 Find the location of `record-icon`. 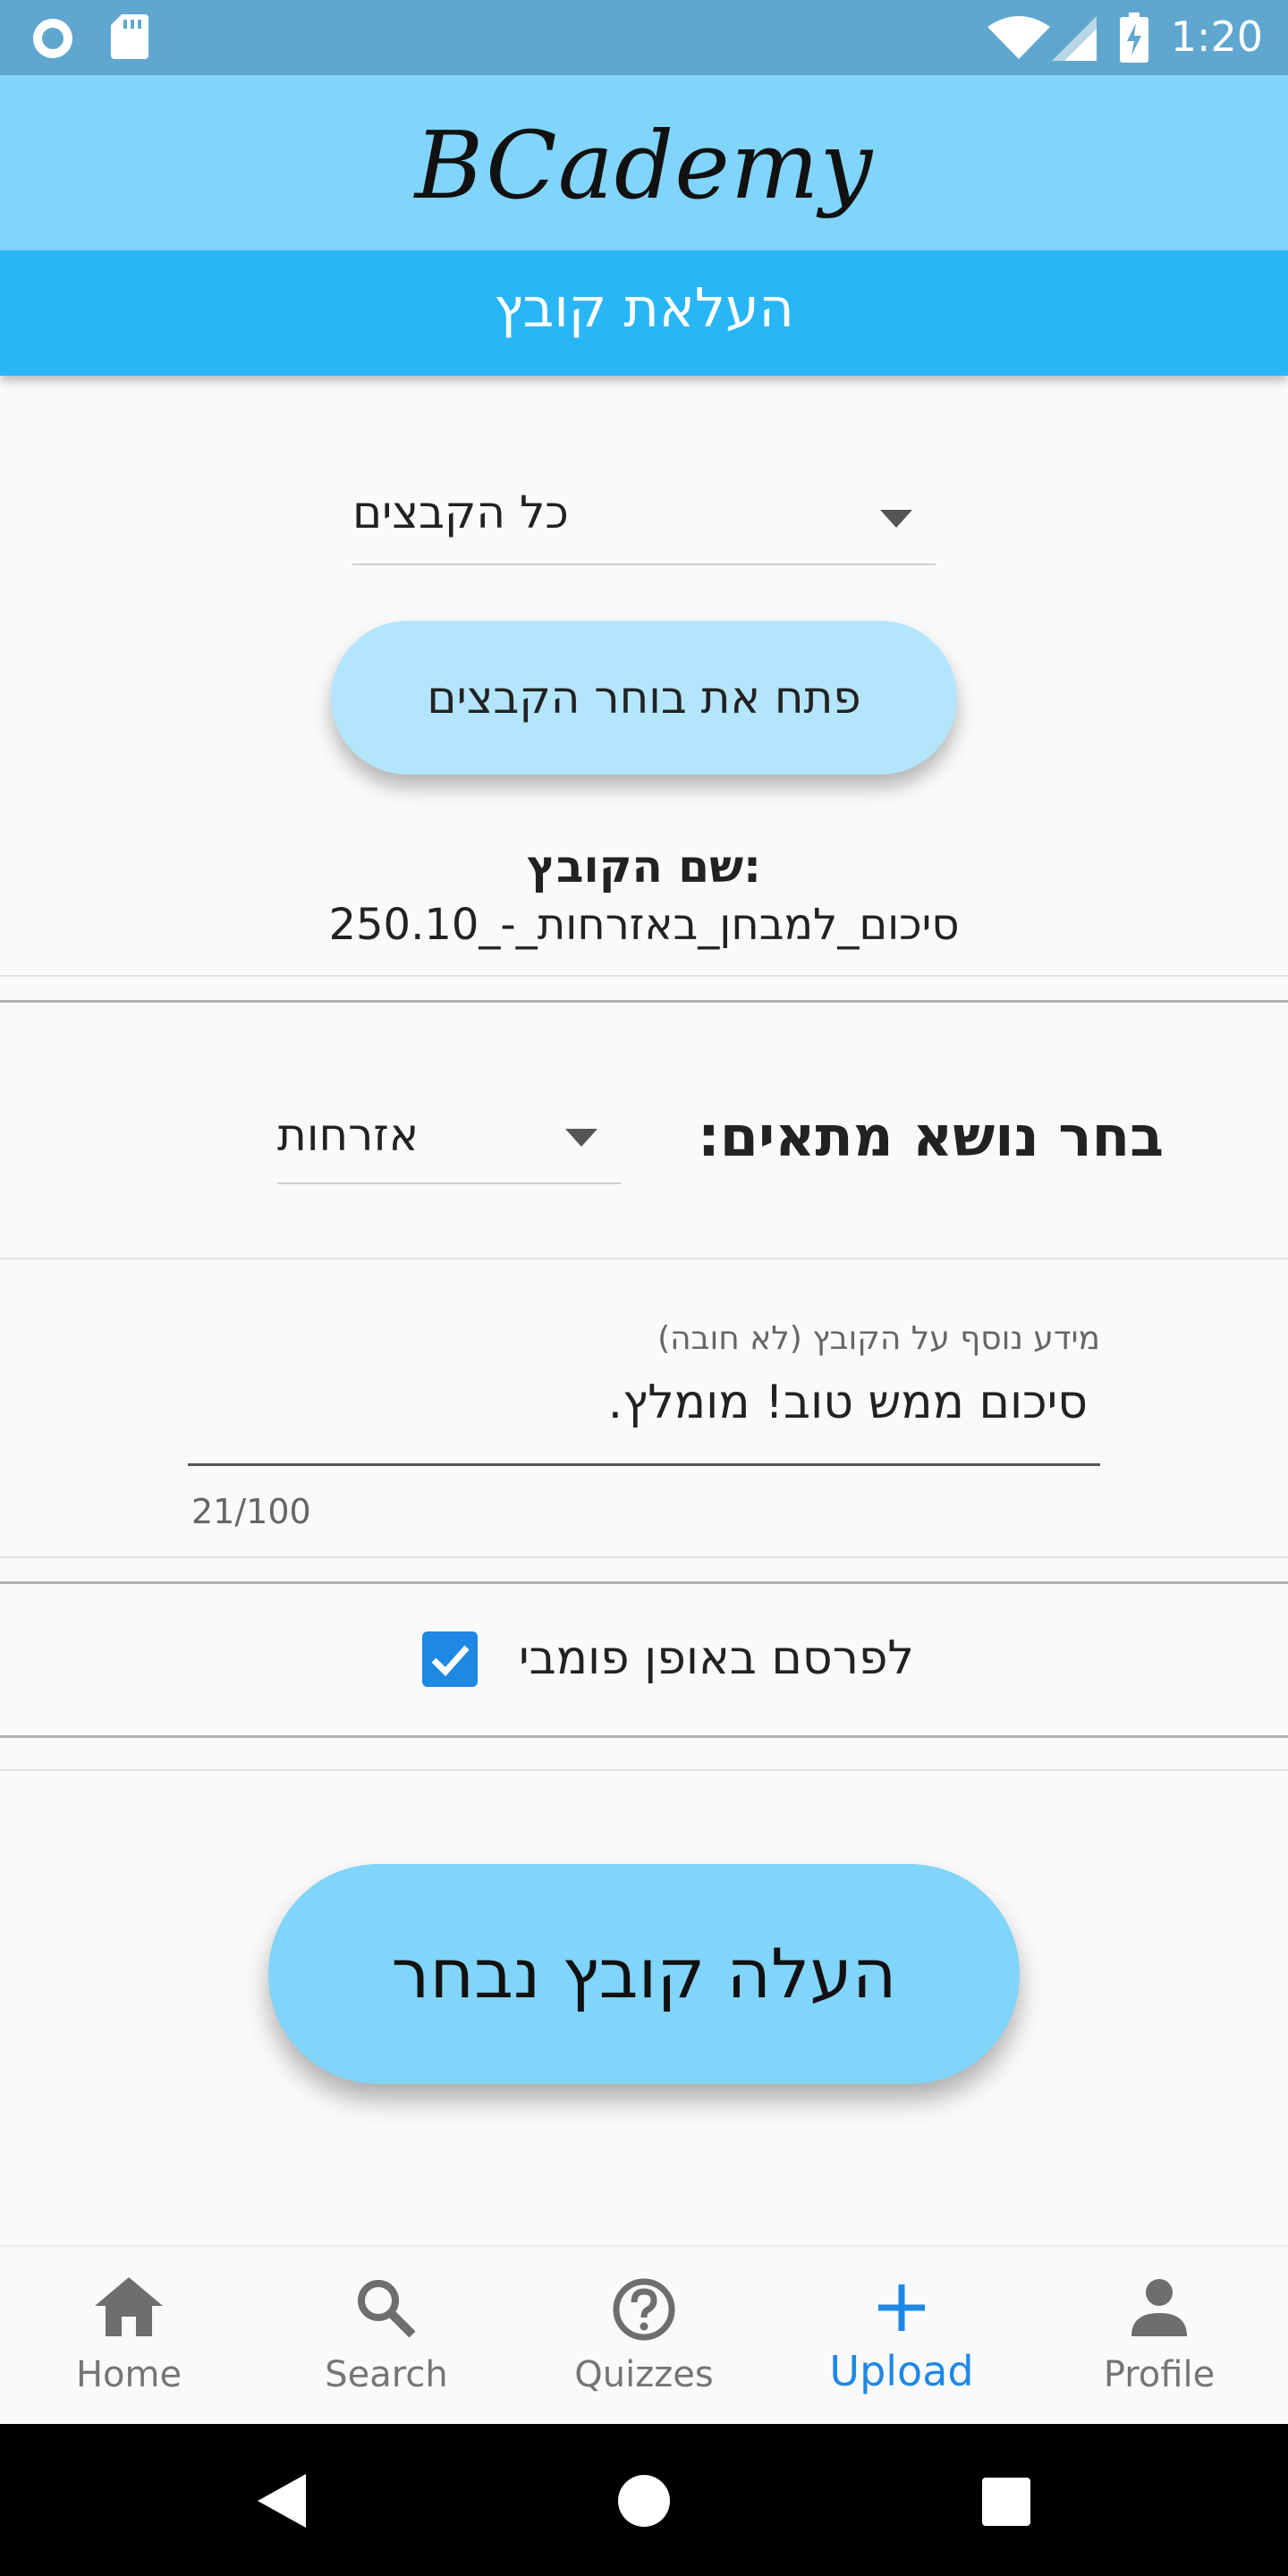

record-icon is located at coordinates (52, 38).